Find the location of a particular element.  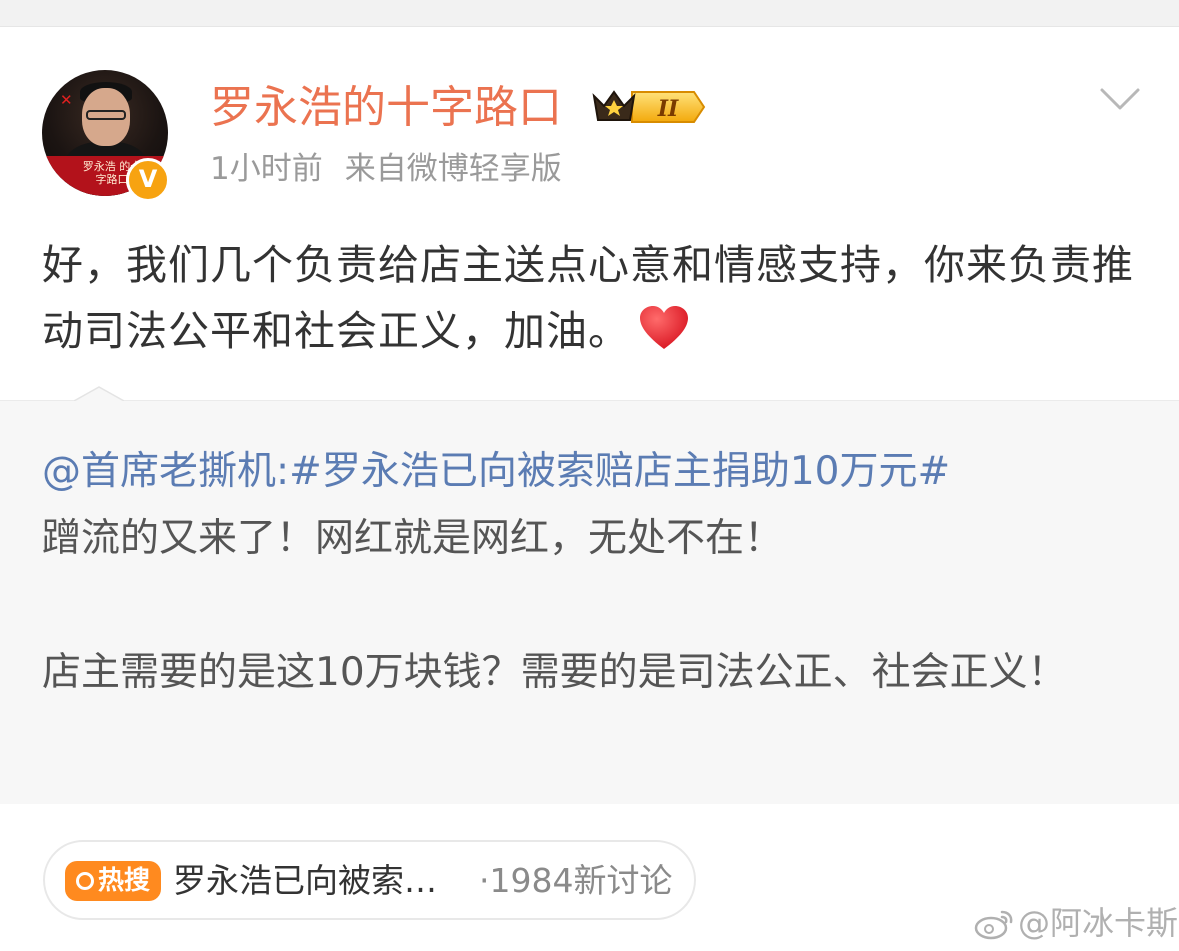

quoted-colon: : is located at coordinates (283, 471).